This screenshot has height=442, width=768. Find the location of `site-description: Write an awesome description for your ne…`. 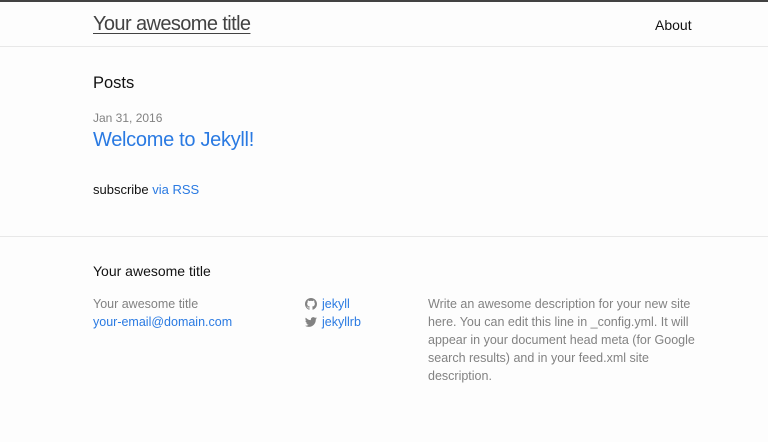

site-description: Write an awesome description for your ne… is located at coordinates (561, 340).